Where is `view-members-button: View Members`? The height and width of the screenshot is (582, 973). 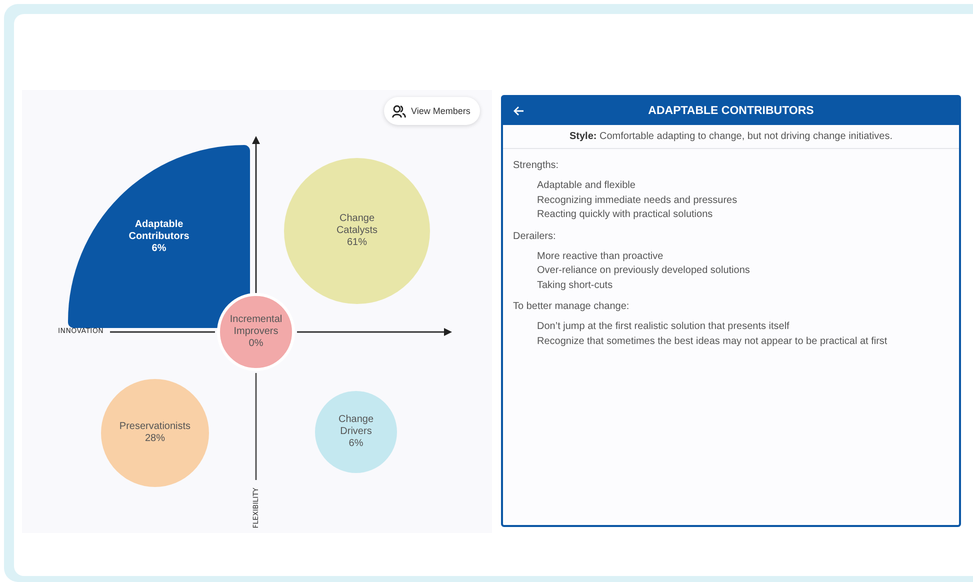
view-members-button: View Members is located at coordinates (432, 111).